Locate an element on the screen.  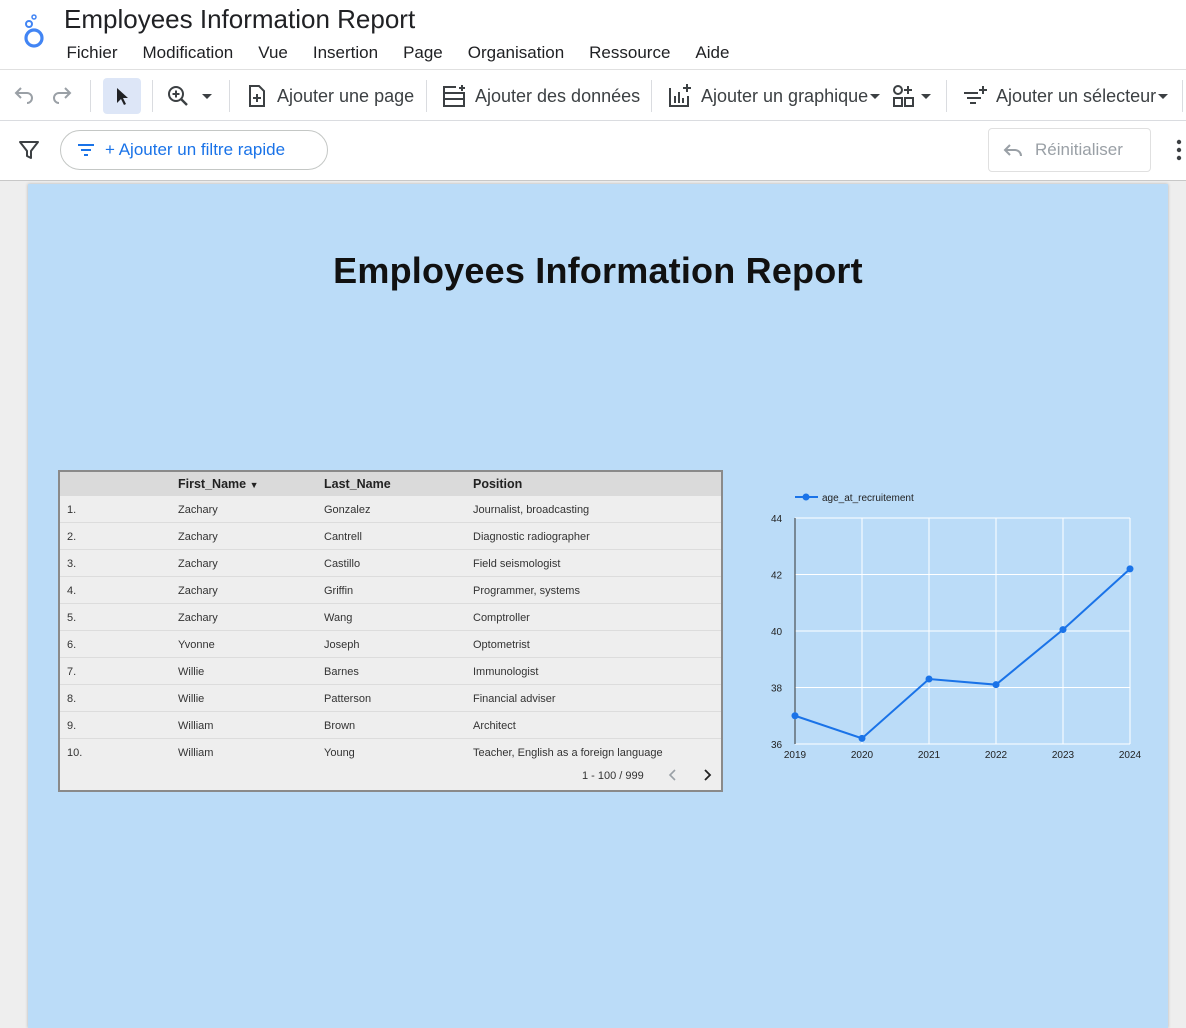
row-number: 9. is located at coordinates (72, 726).